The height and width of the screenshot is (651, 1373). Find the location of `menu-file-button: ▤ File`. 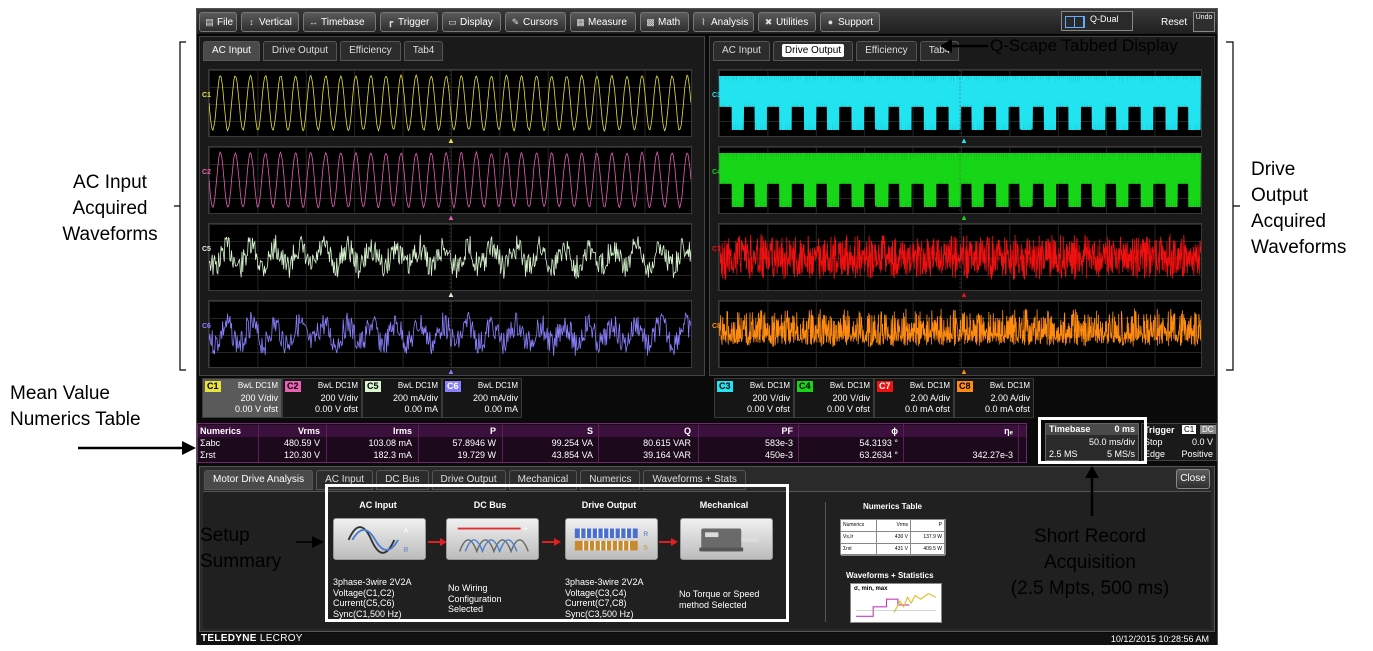

menu-file-button: ▤ File is located at coordinates (218, 22).